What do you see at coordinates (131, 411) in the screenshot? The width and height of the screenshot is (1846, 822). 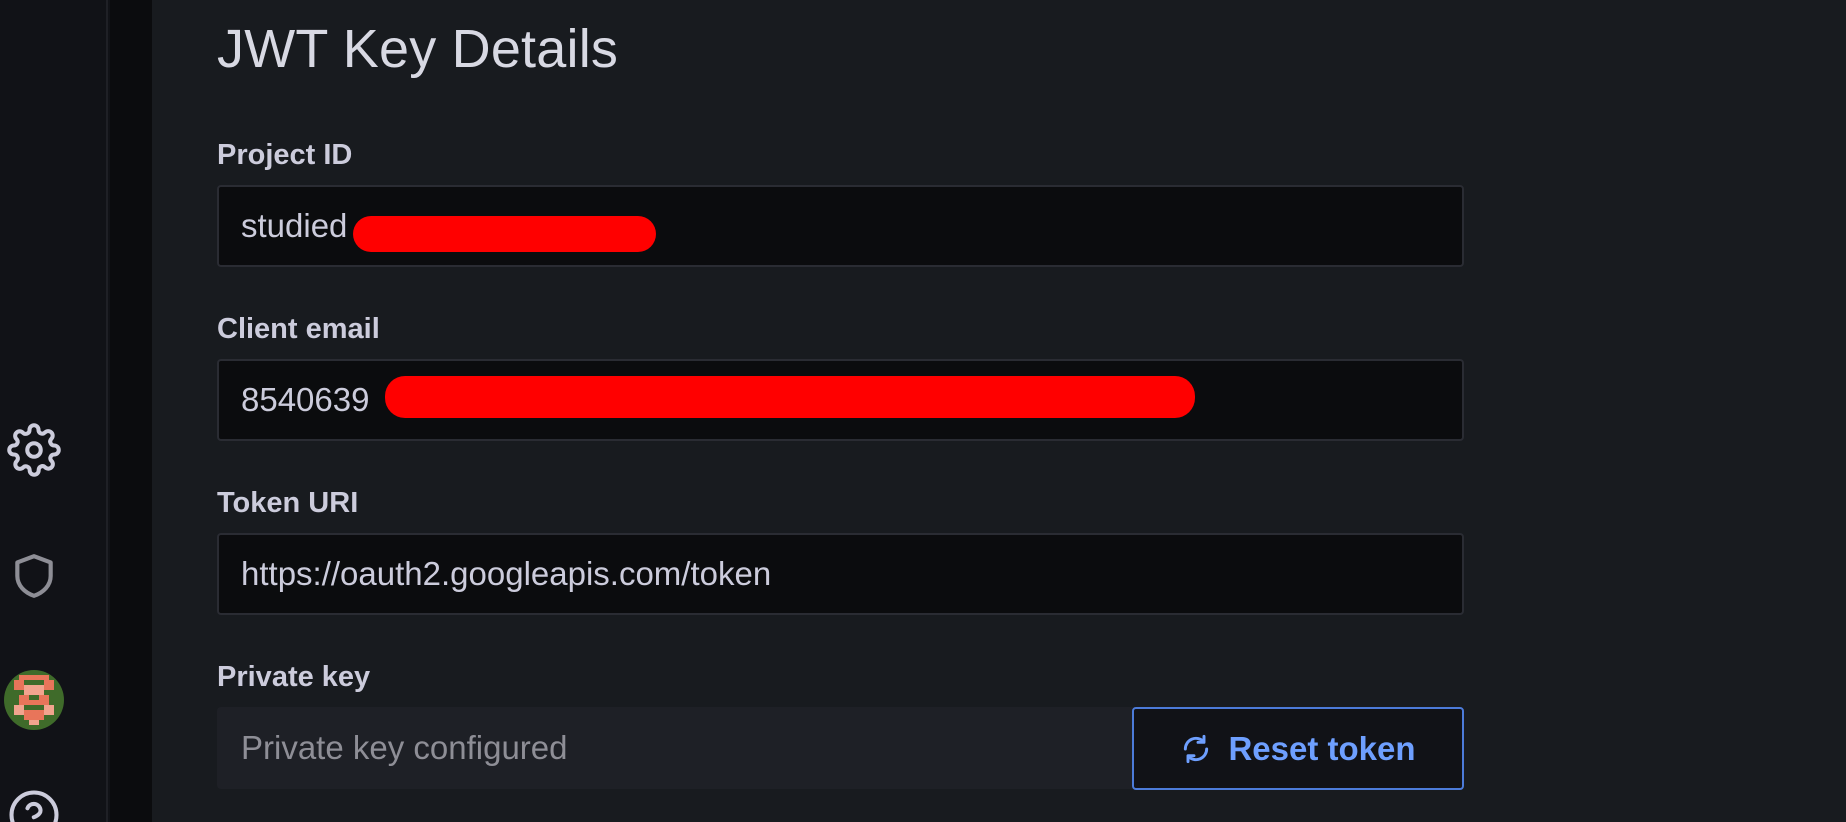 I see `sidebar-divider` at bounding box center [131, 411].